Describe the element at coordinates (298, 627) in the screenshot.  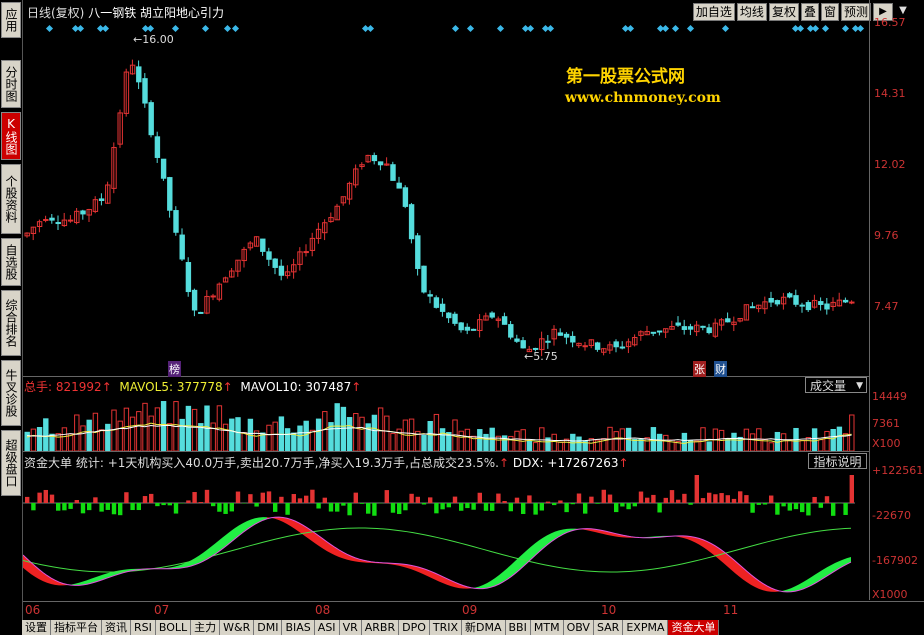
I see `tab-item: BIAS` at that location.